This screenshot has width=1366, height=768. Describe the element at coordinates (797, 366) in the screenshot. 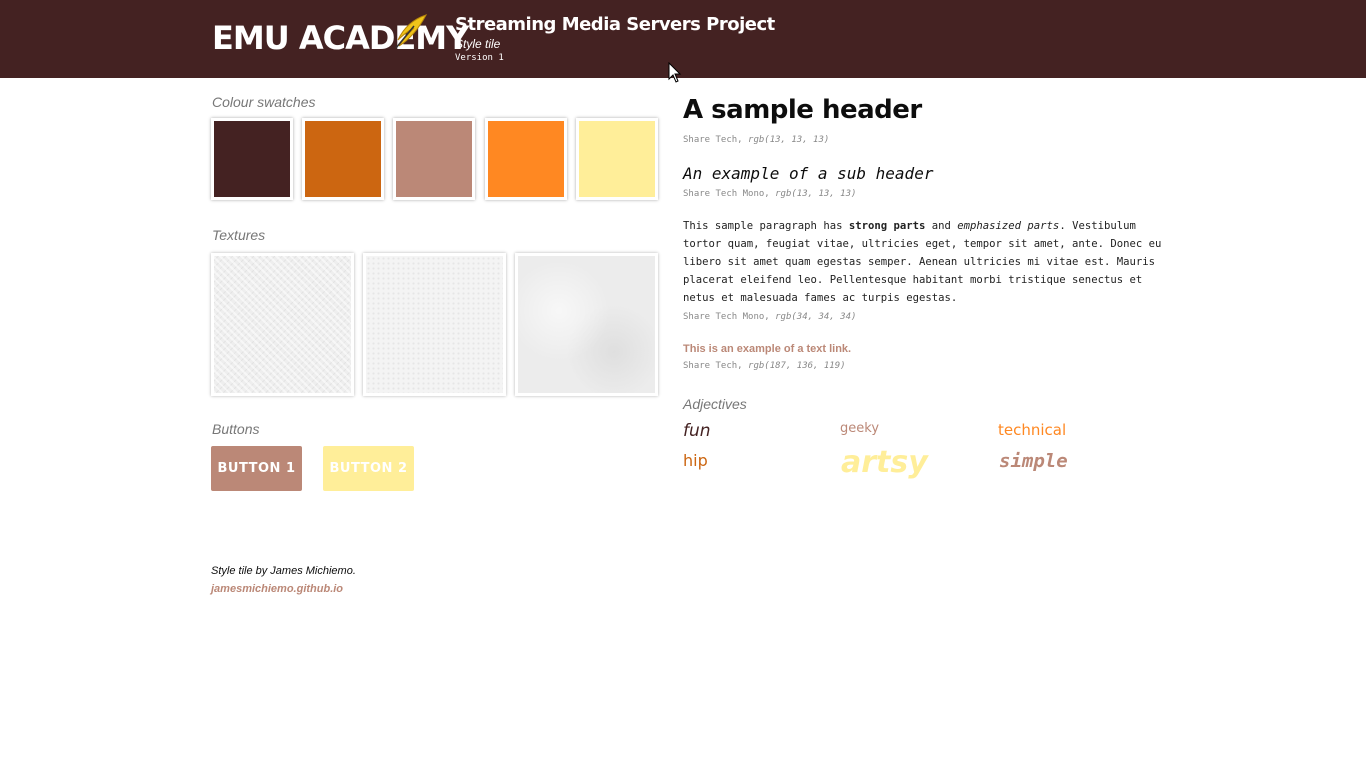

I see `link-font-color: rgb(187, 136, 119)` at that location.